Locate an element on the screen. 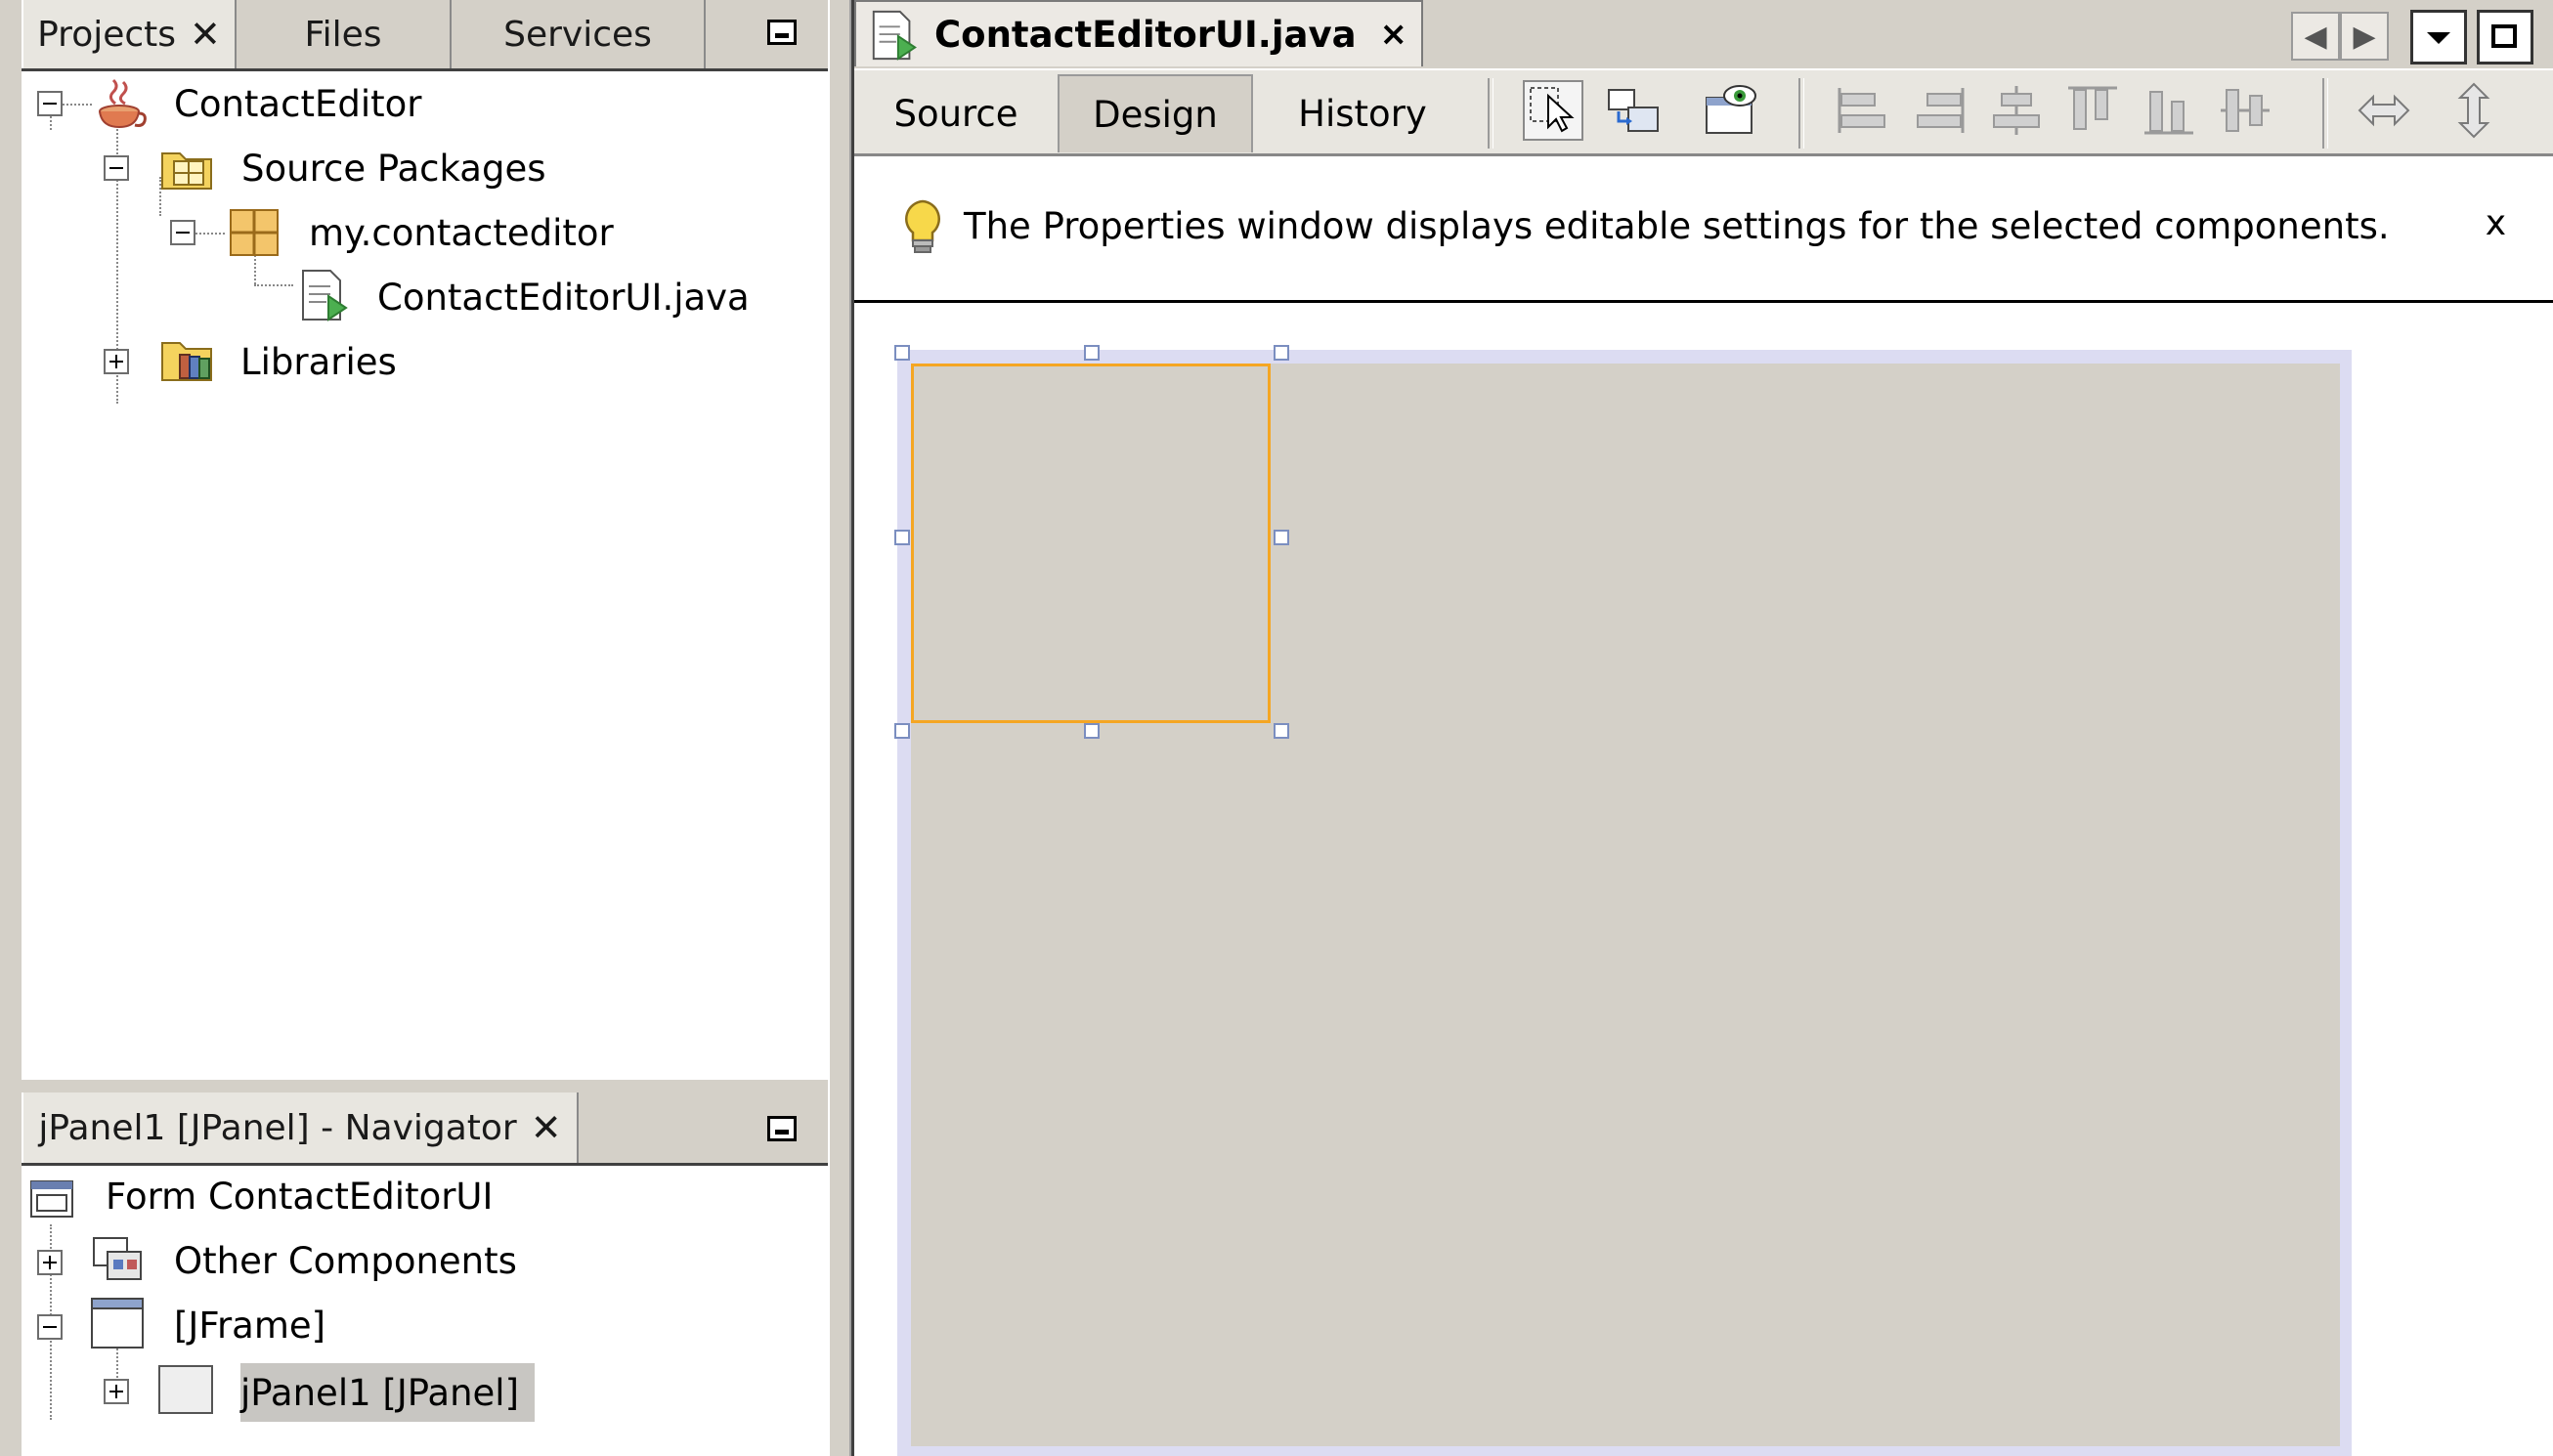 This screenshot has height=1456, width=2553. tab-history: History is located at coordinates (1362, 113).